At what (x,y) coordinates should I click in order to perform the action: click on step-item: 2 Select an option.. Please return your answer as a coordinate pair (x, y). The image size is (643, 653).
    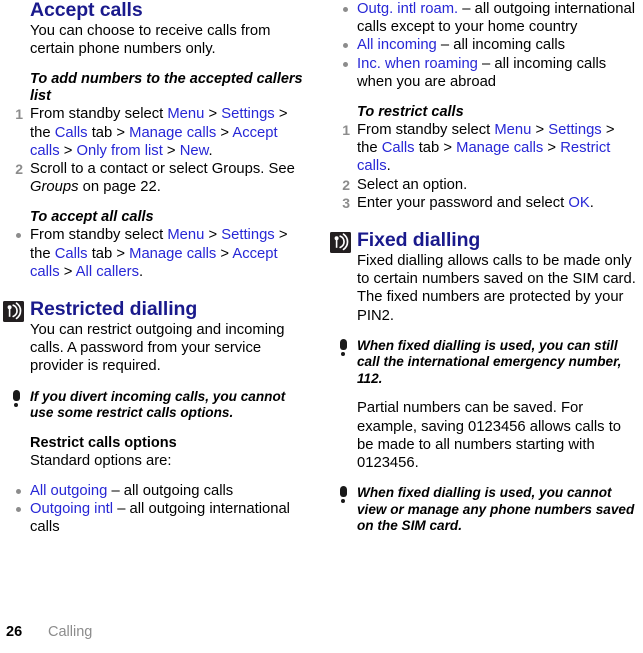
    Looking at the image, I should click on (483, 185).